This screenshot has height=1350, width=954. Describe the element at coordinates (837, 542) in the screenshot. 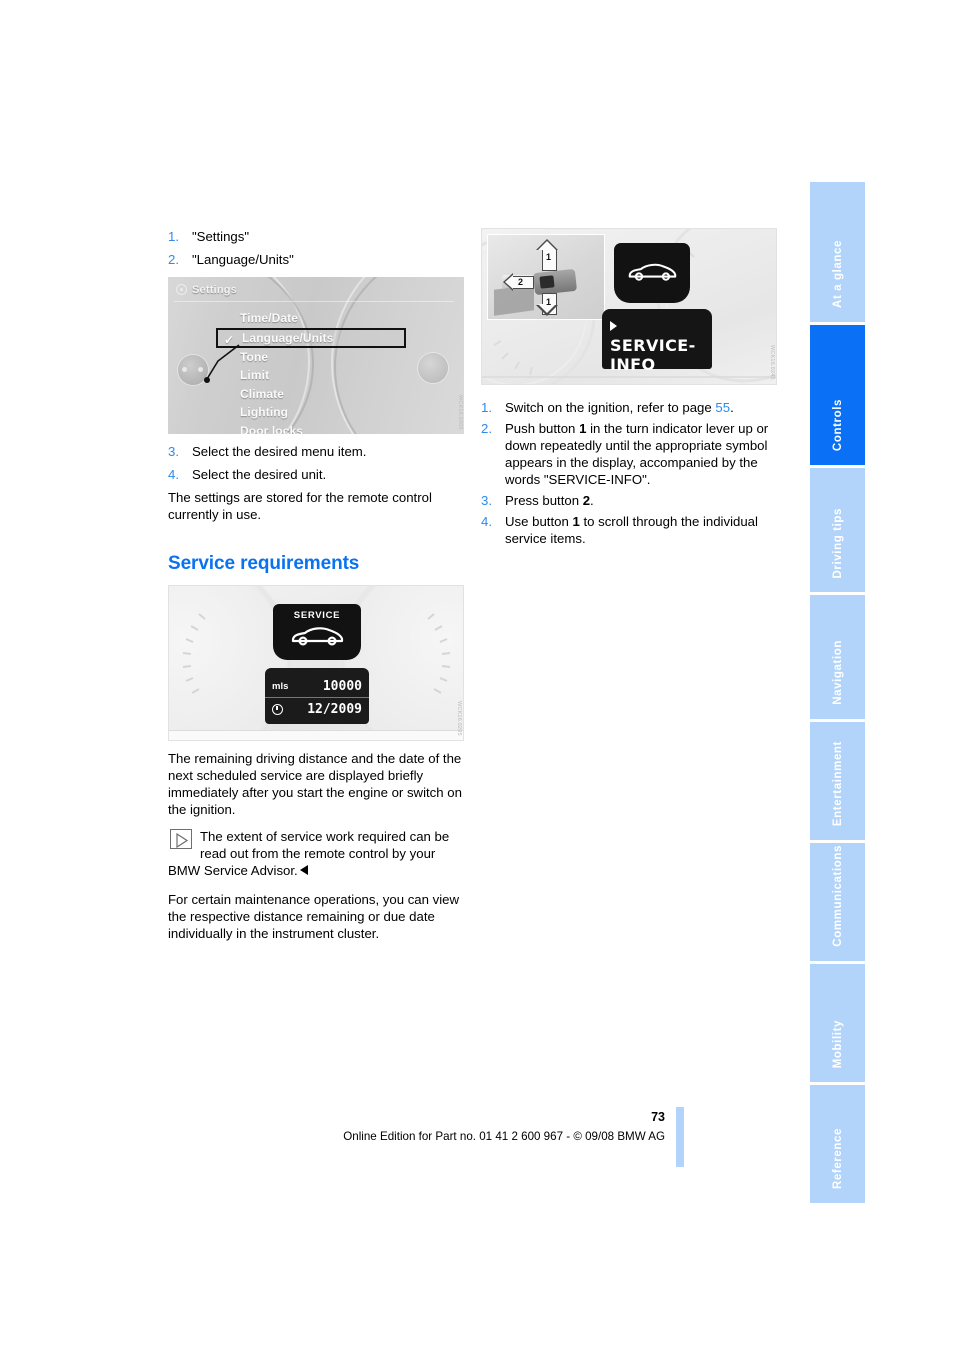

I see `sidebar-item-label: Driving tips` at that location.